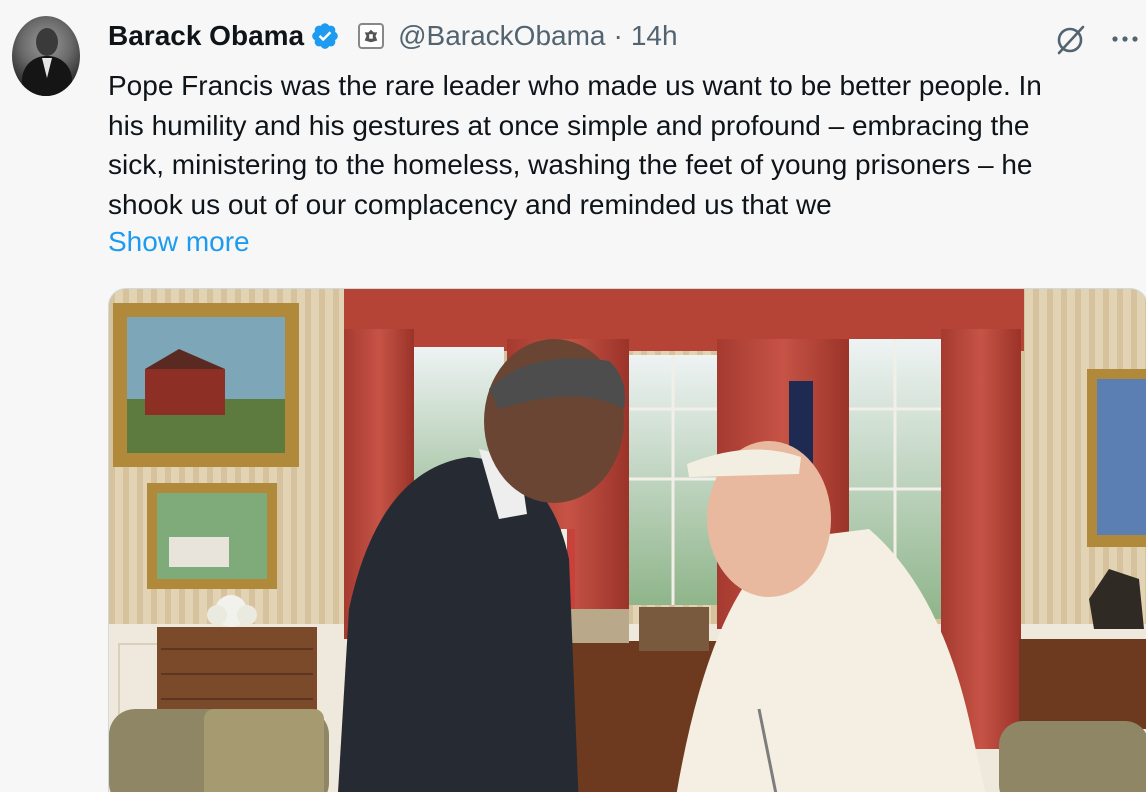  Describe the element at coordinates (1125, 39) in the screenshot. I see `more-options-icon` at that location.